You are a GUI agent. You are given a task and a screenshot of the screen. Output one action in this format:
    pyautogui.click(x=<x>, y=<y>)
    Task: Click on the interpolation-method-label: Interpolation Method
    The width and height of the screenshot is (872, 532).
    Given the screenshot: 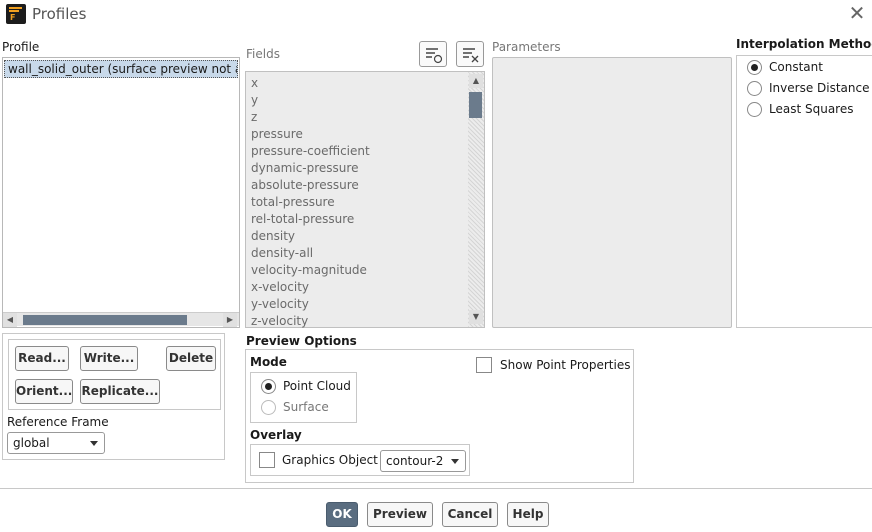 What is the action you would take?
    pyautogui.click(x=804, y=44)
    